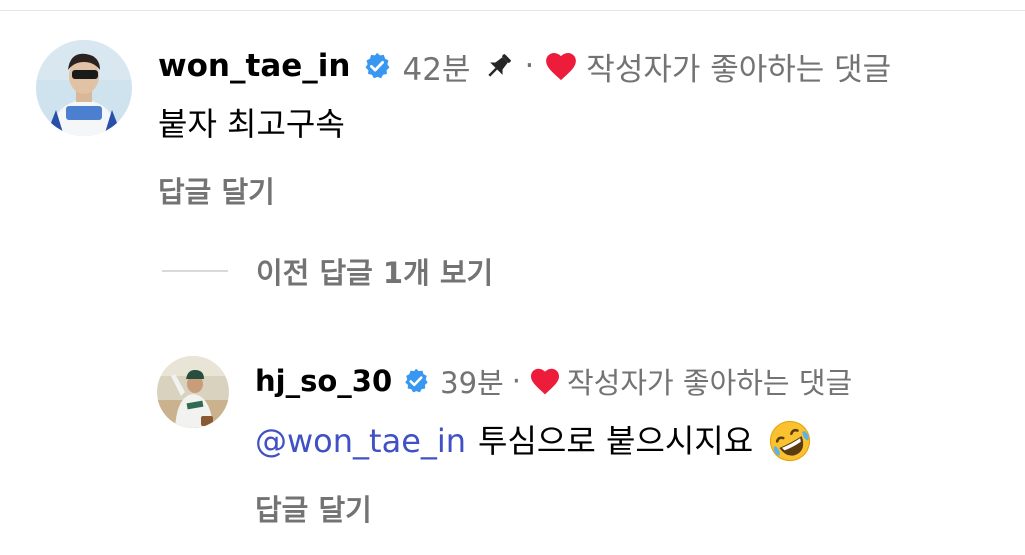 The height and width of the screenshot is (555, 1025). What do you see at coordinates (790, 441) in the screenshot?
I see `rofl-emoji` at bounding box center [790, 441].